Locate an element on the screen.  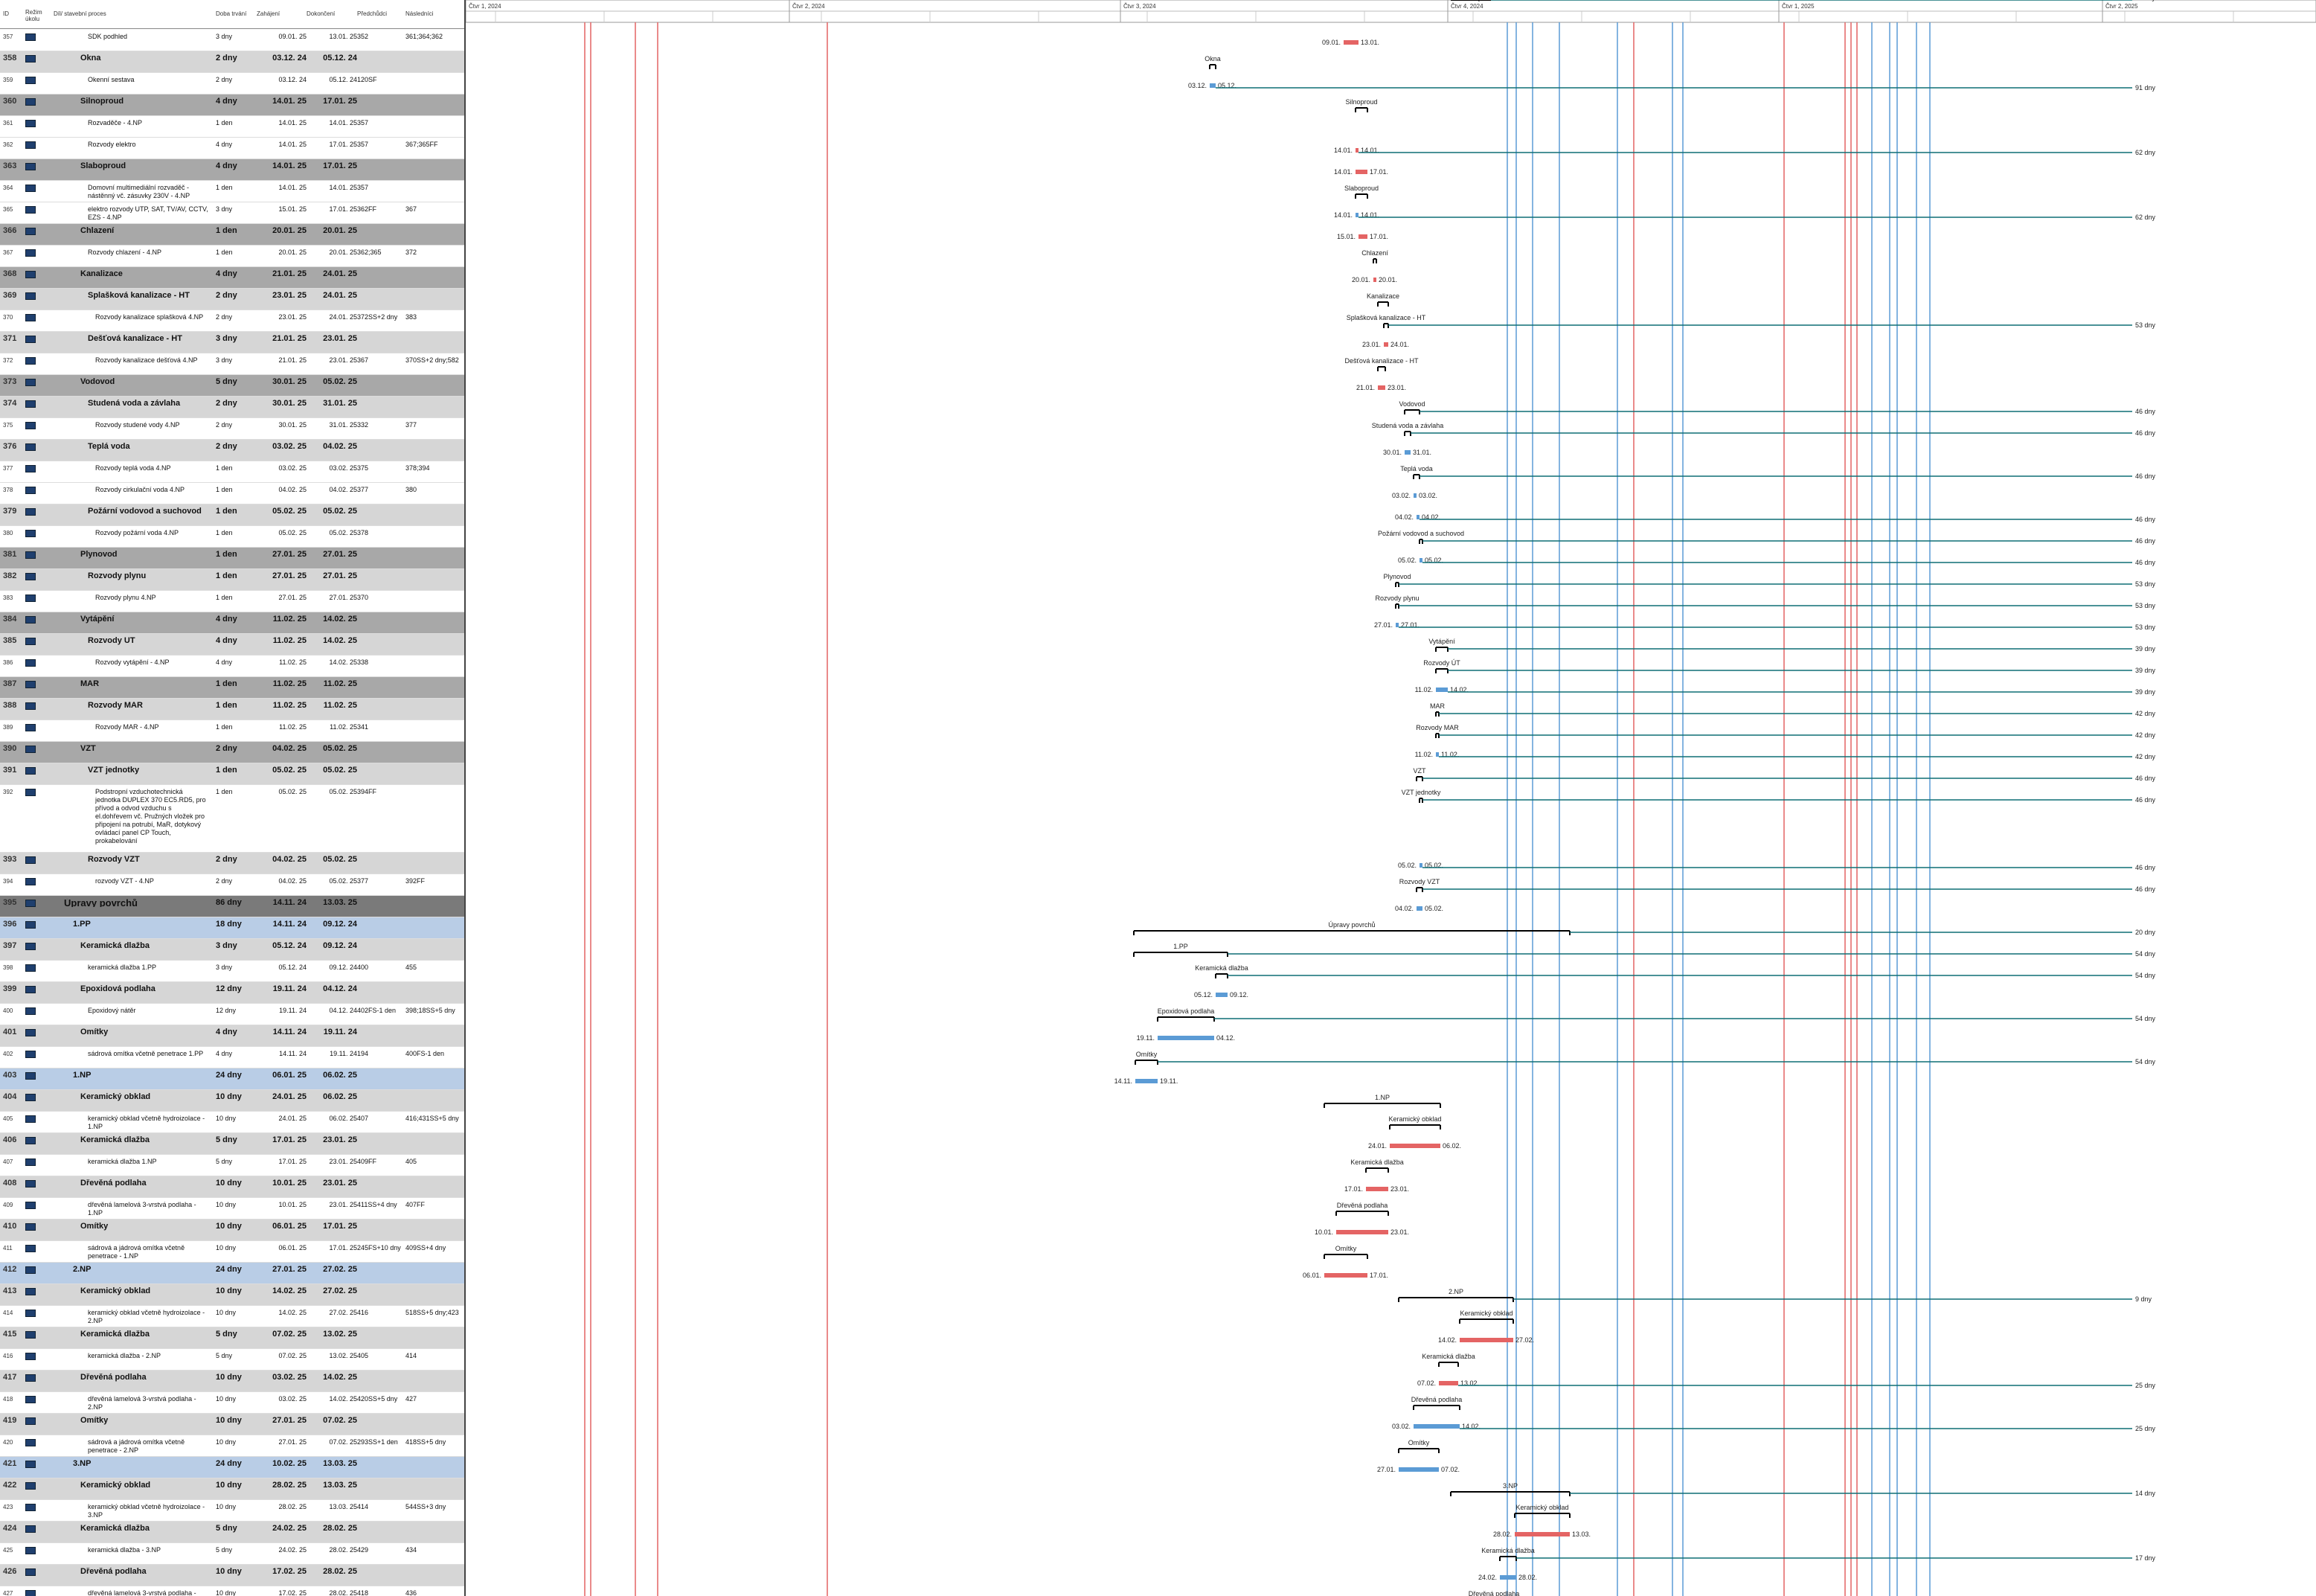
col-header-predecessors: Předchůdci is located at coordinates (372, 14).